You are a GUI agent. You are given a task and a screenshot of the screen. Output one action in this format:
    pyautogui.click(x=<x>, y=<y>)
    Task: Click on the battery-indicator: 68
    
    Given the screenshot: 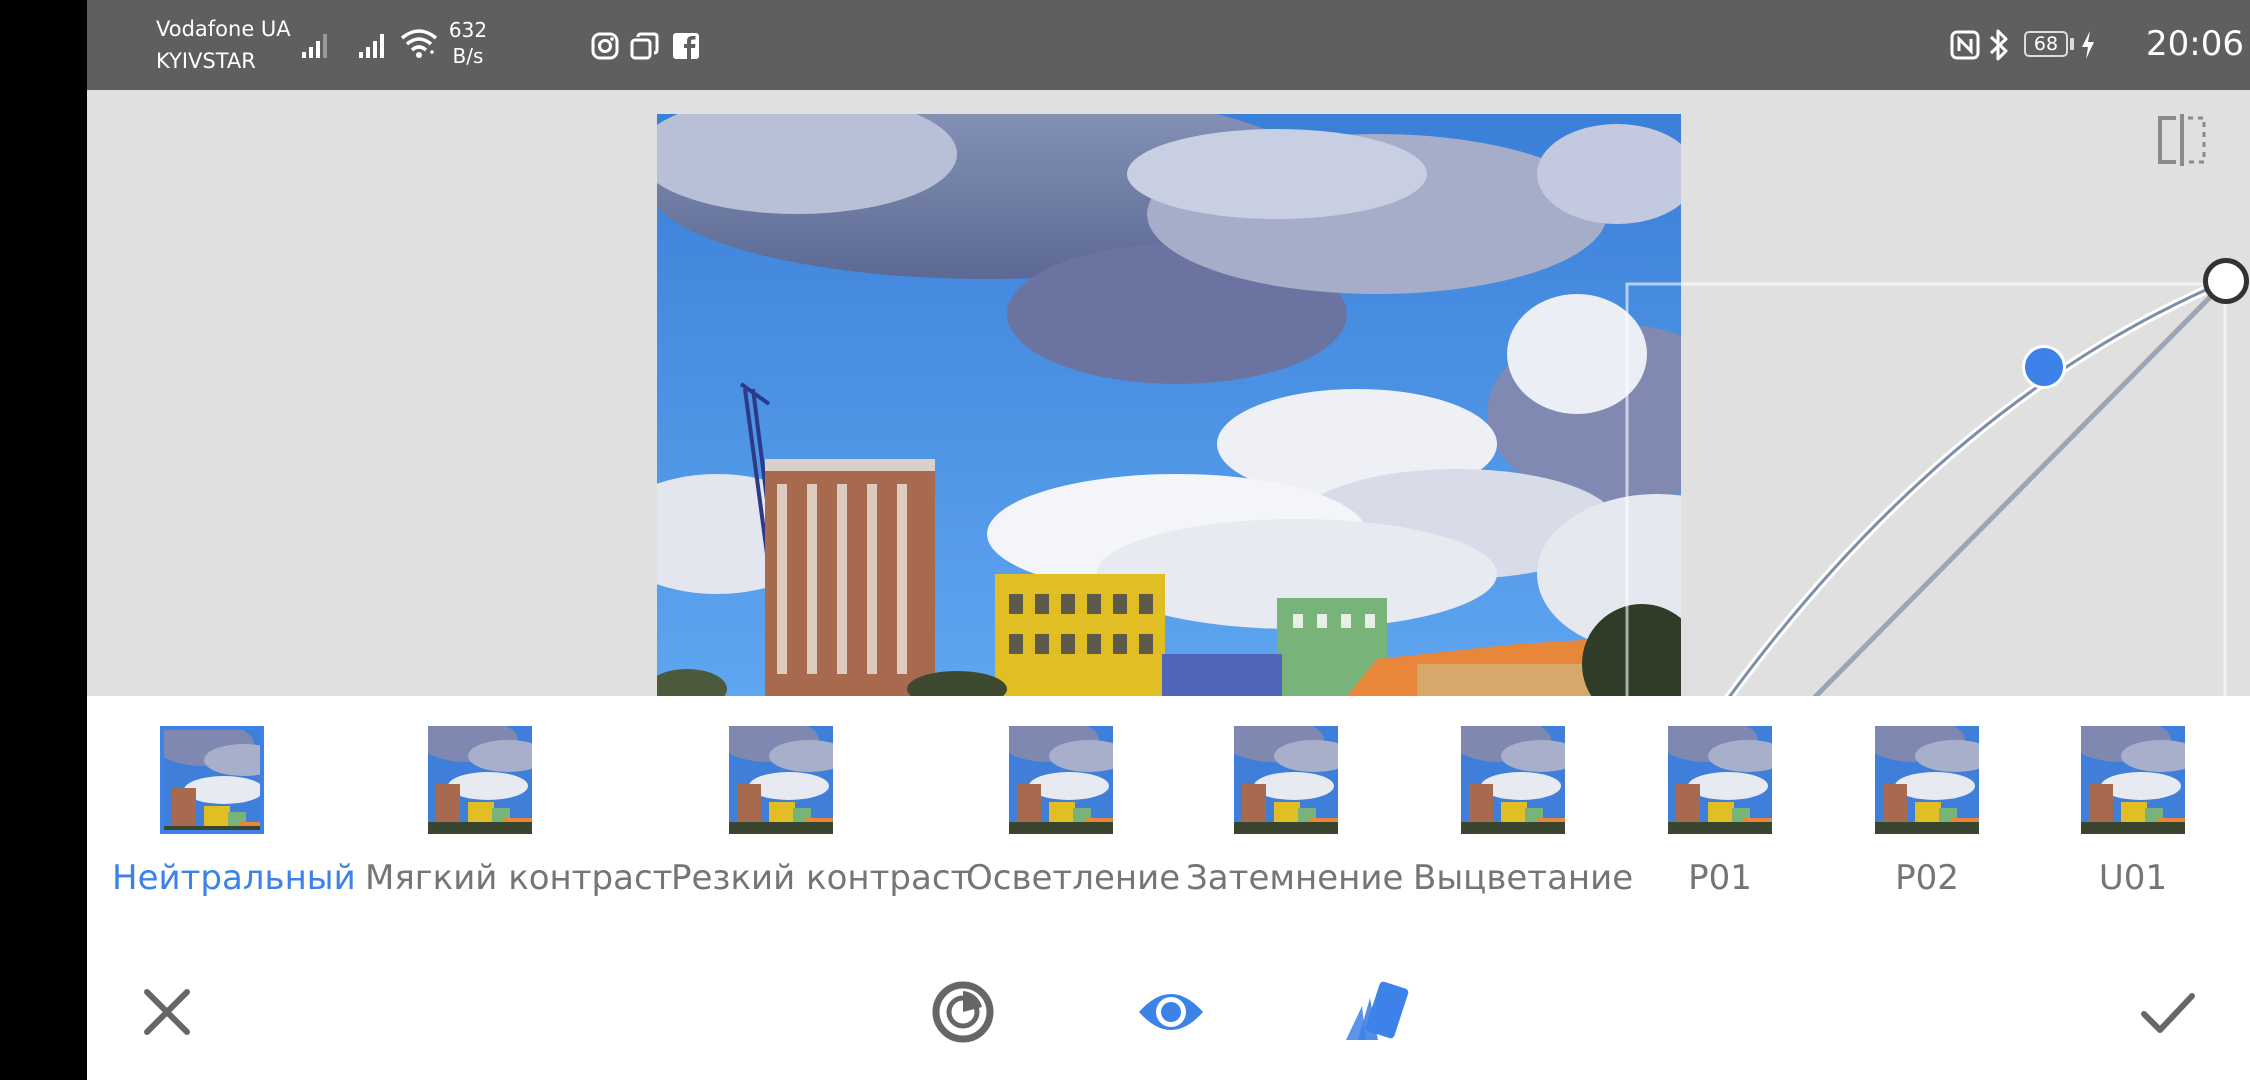 What is the action you would take?
    pyautogui.click(x=2046, y=44)
    